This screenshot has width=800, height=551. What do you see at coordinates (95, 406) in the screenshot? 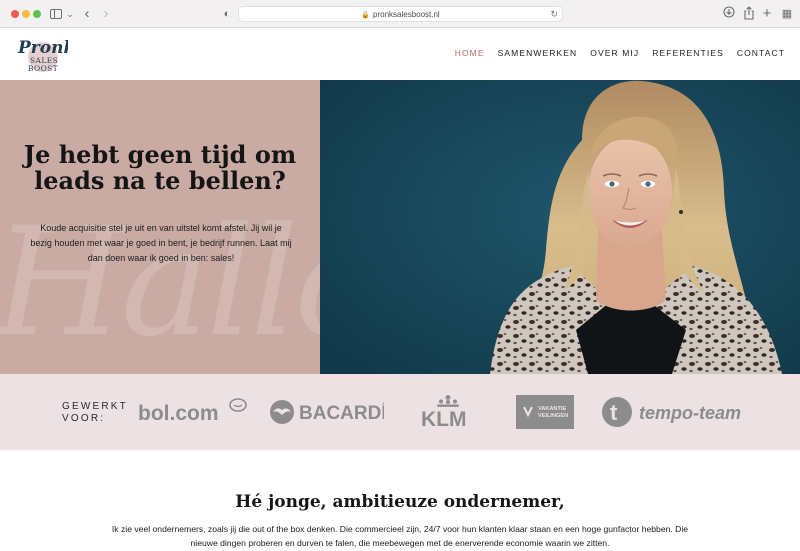
I see `worked-for-line1: GEWERKT` at bounding box center [95, 406].